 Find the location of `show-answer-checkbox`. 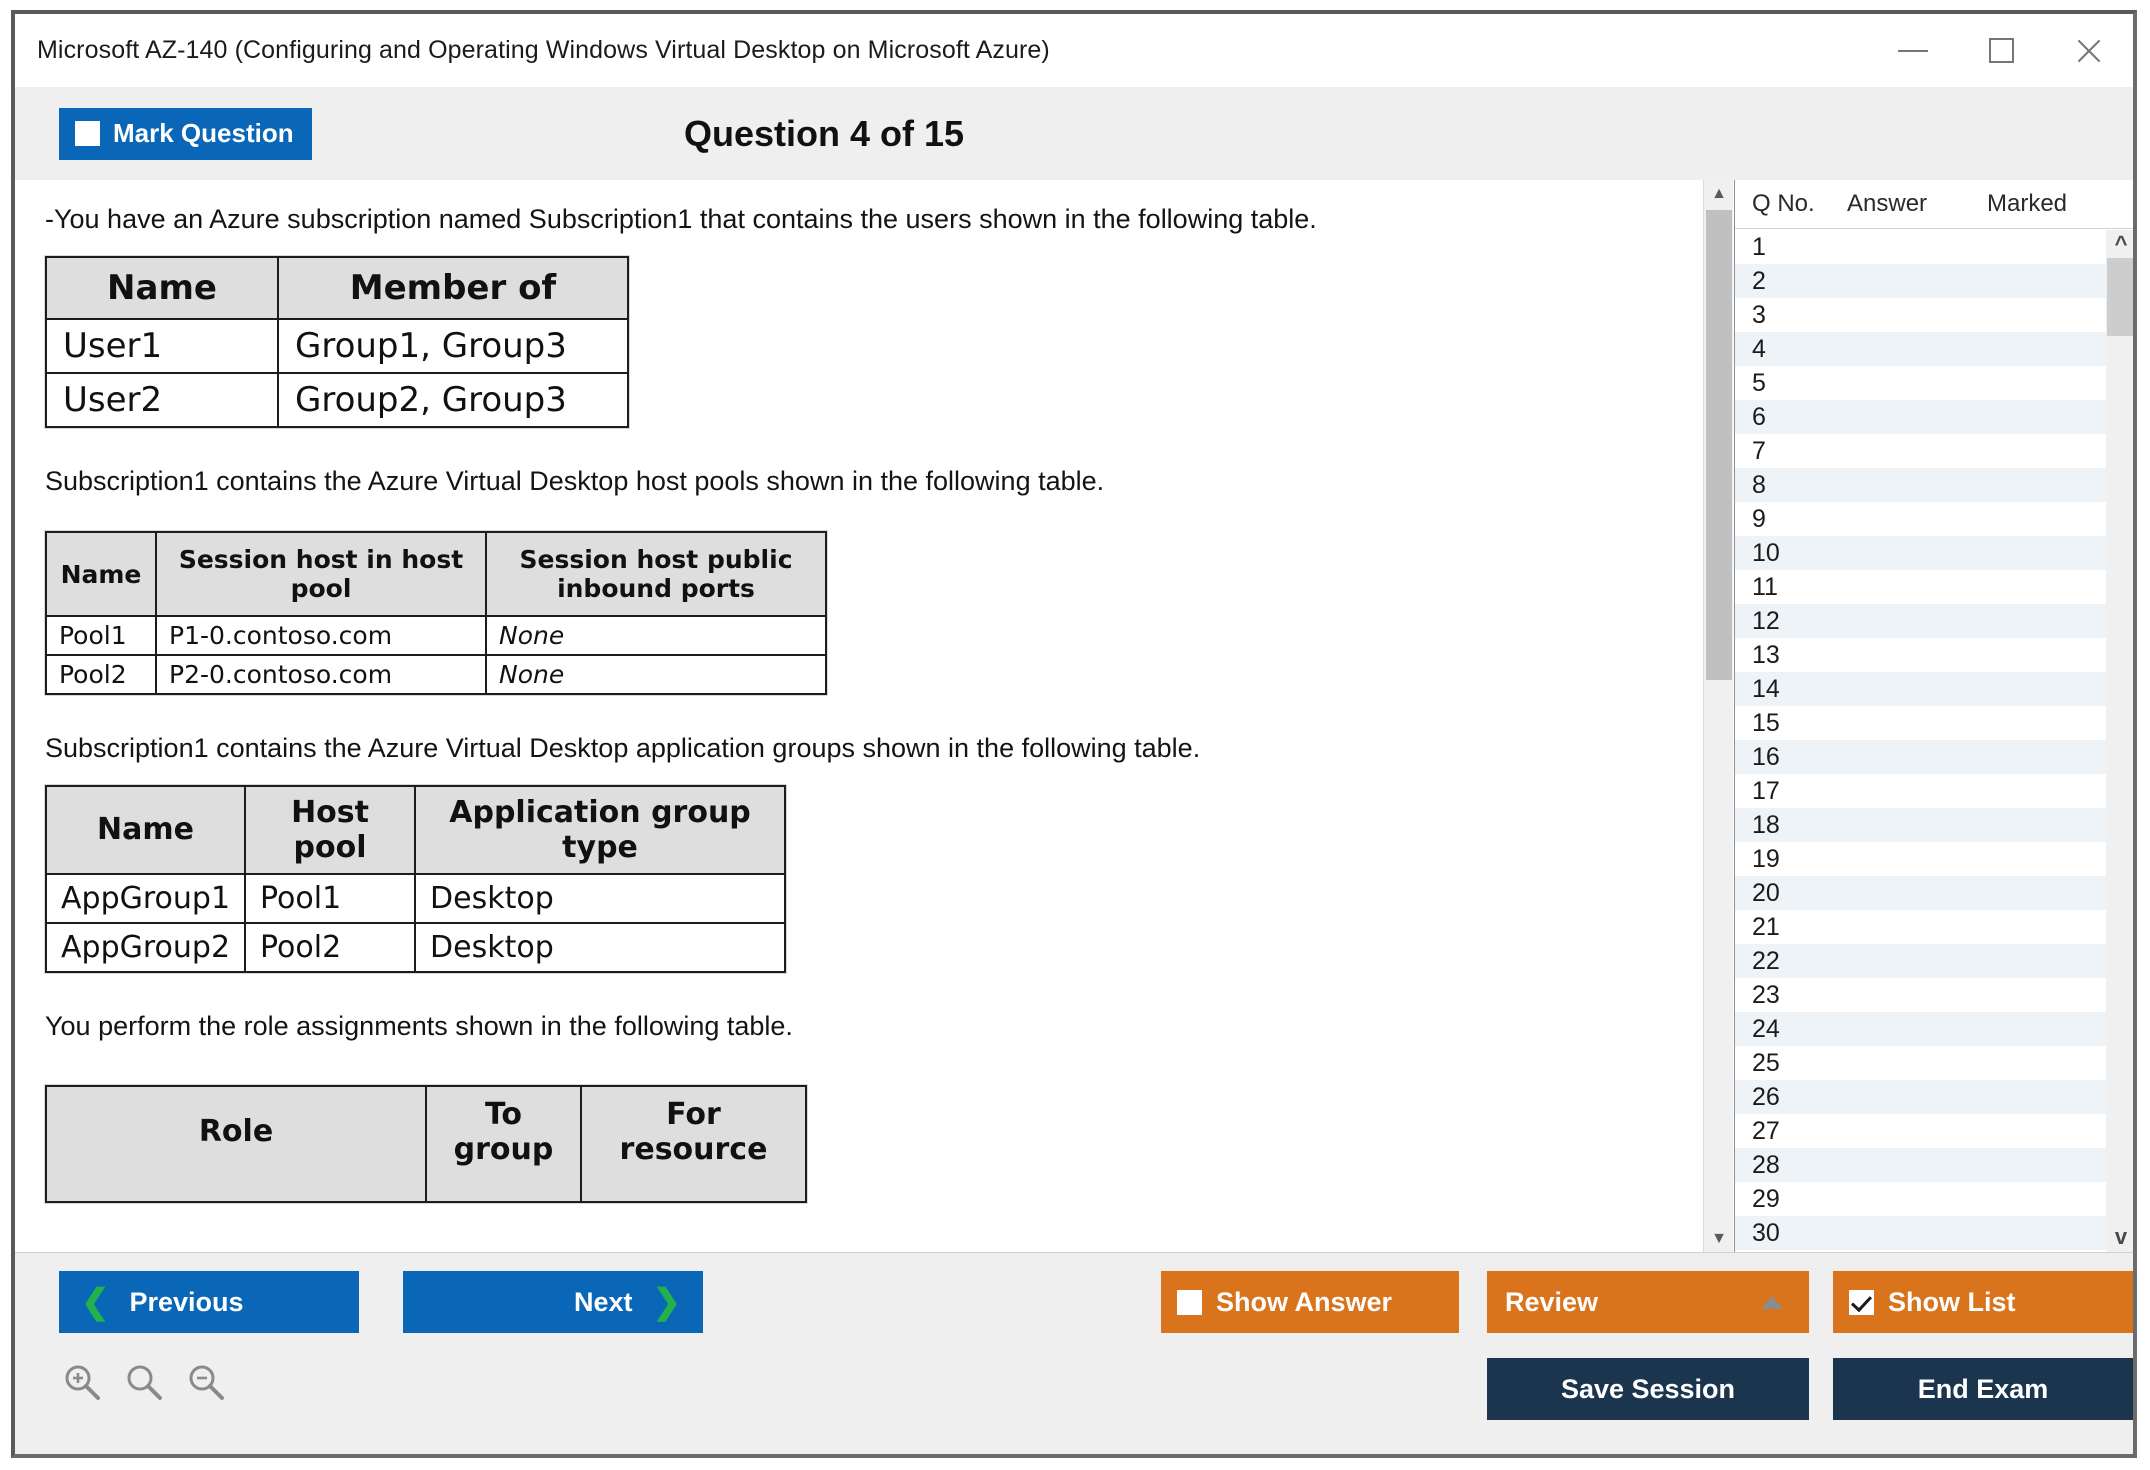

show-answer-checkbox is located at coordinates (1189, 1302).